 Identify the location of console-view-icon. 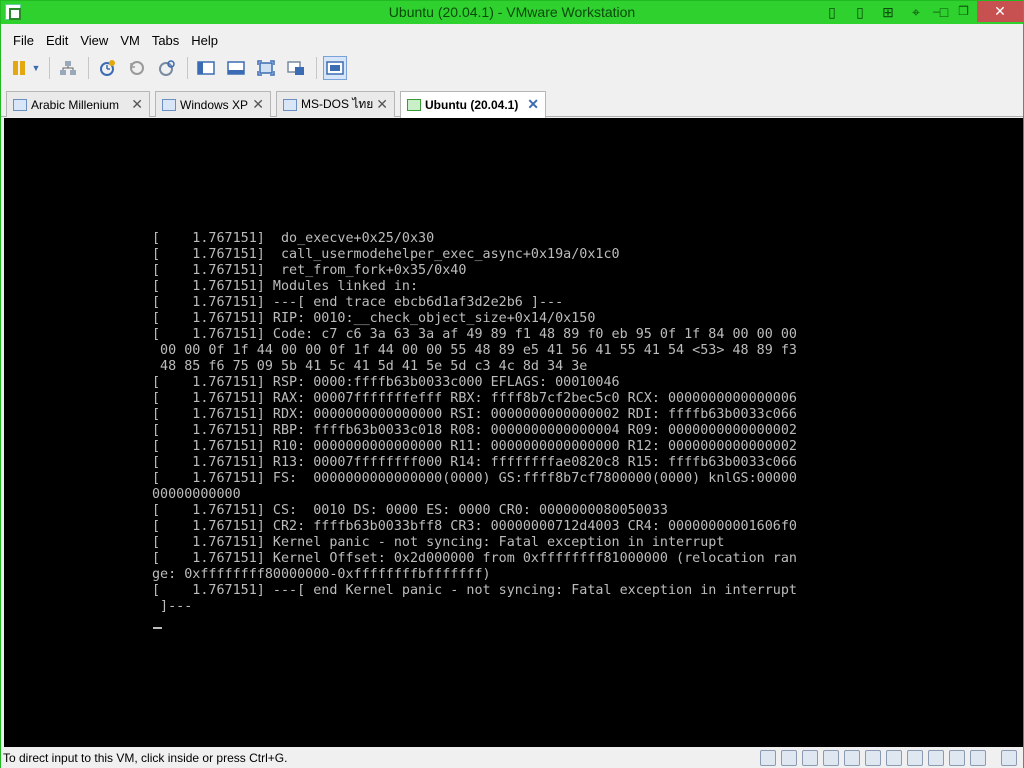
(335, 68).